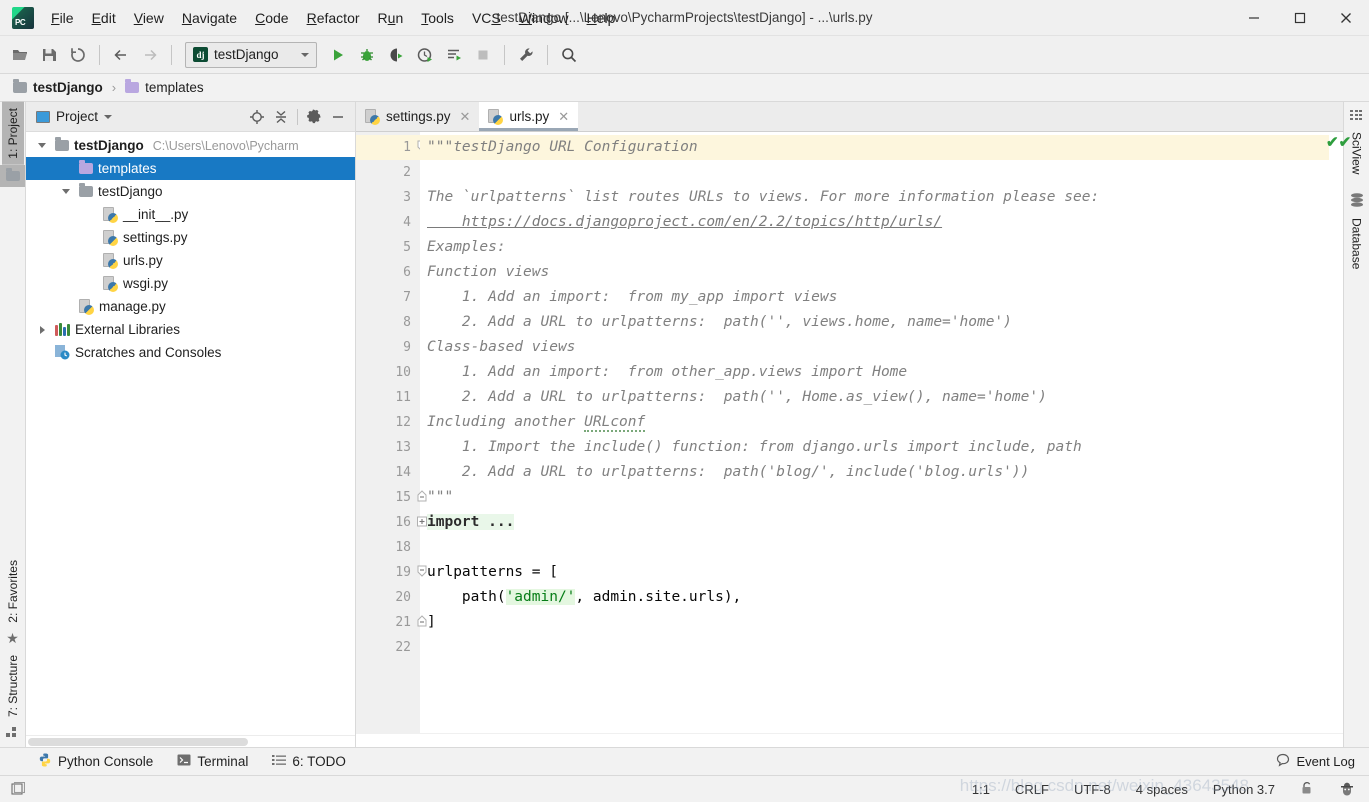 Image resolution: width=1369 pixels, height=802 pixels. What do you see at coordinates (1346, 18) in the screenshot?
I see `close-button` at bounding box center [1346, 18].